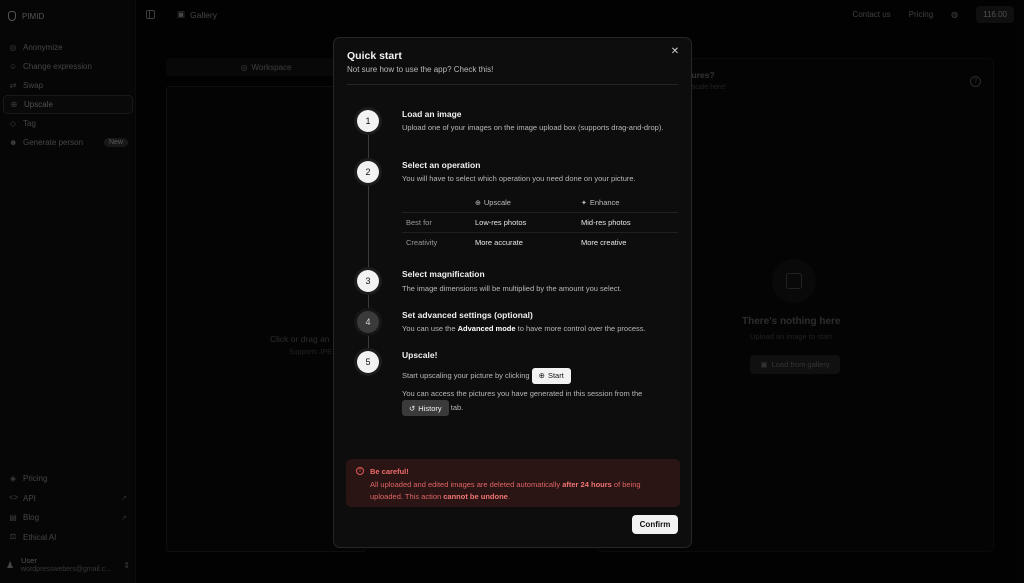 This screenshot has height=583, width=1024. What do you see at coordinates (368, 121) in the screenshot?
I see `step-1-number: 1` at bounding box center [368, 121].